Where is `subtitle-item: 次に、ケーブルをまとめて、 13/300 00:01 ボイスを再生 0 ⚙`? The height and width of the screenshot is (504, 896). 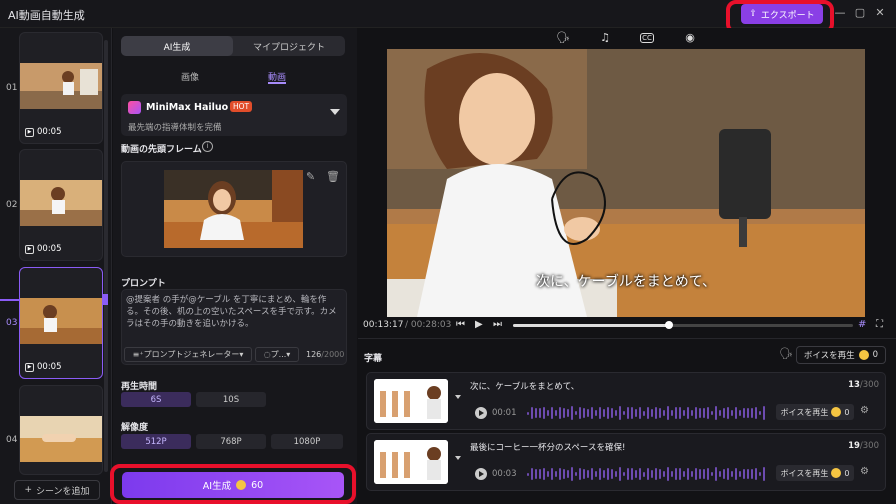 subtitle-item: 次に、ケーブルをまとめて、 13/300 00:01 ボイスを再生 0 ⚙ is located at coordinates (626, 401).